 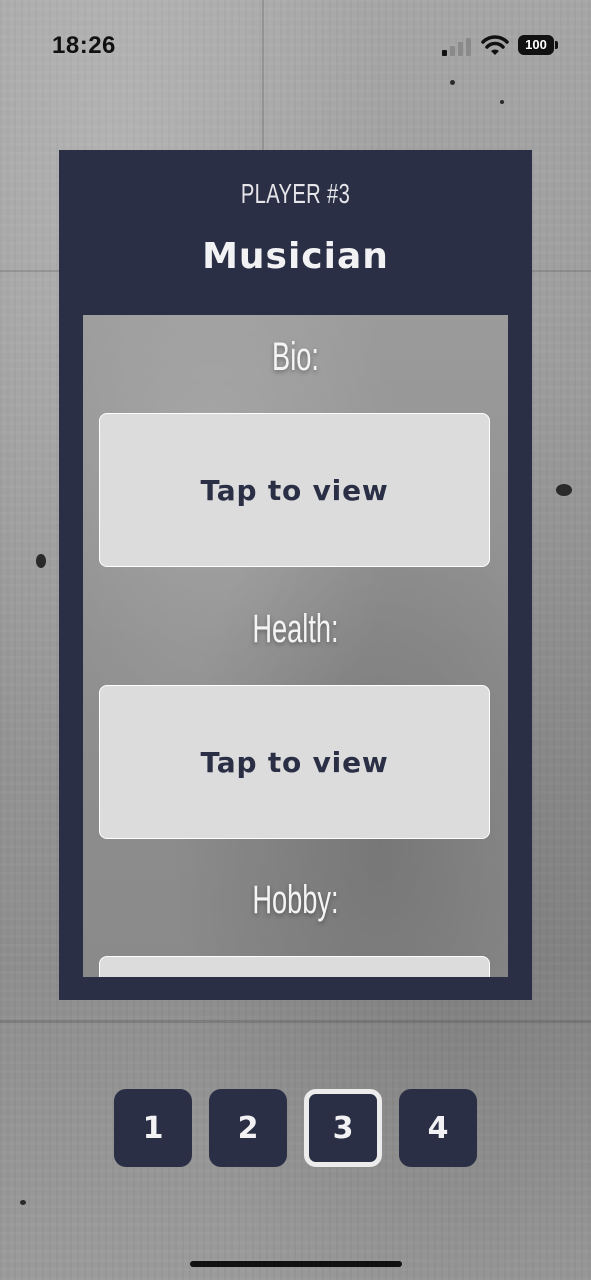 What do you see at coordinates (295, 46) in the screenshot?
I see `status-bar: 18:26 100` at bounding box center [295, 46].